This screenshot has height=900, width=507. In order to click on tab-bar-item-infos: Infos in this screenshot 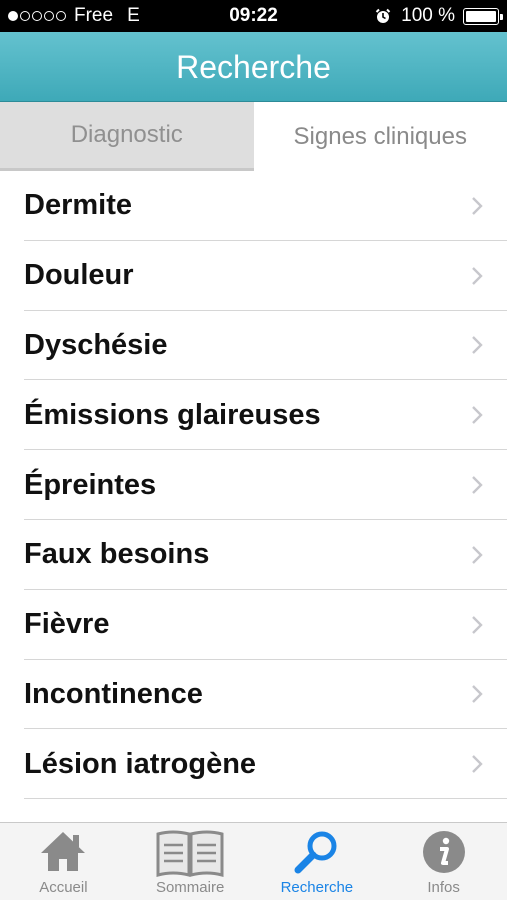, I will do `click(443, 861)`.